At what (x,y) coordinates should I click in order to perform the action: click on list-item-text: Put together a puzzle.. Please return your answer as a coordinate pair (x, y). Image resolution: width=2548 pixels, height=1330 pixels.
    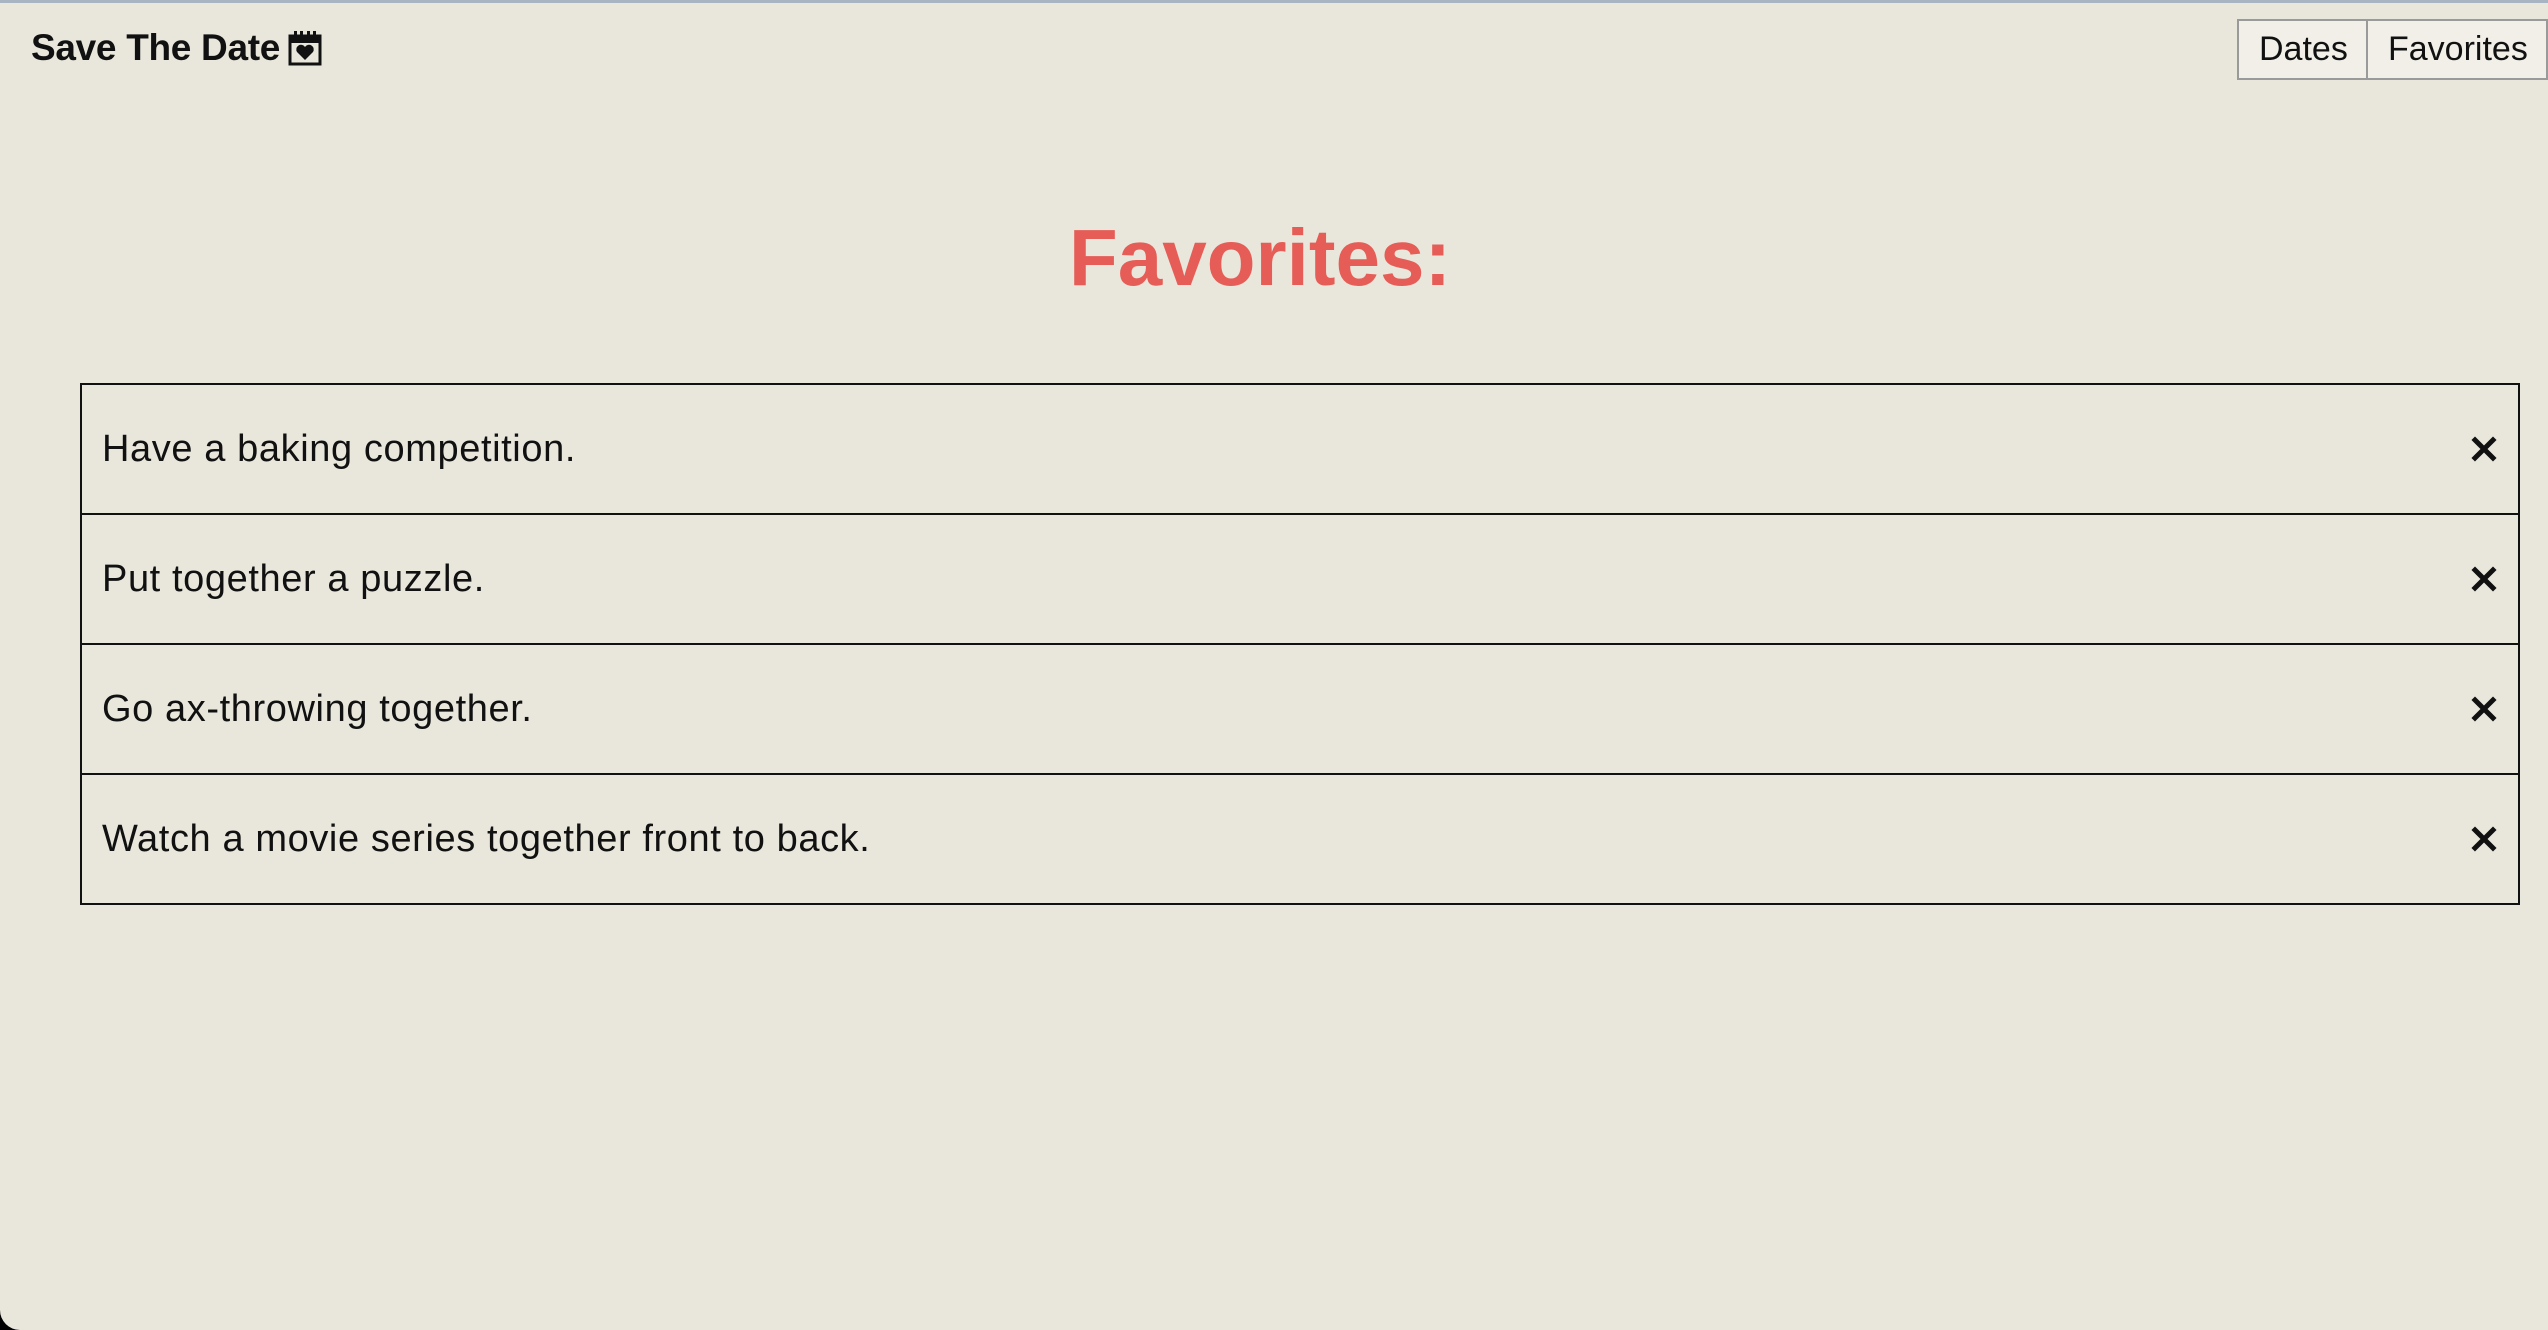
    Looking at the image, I should click on (293, 578).